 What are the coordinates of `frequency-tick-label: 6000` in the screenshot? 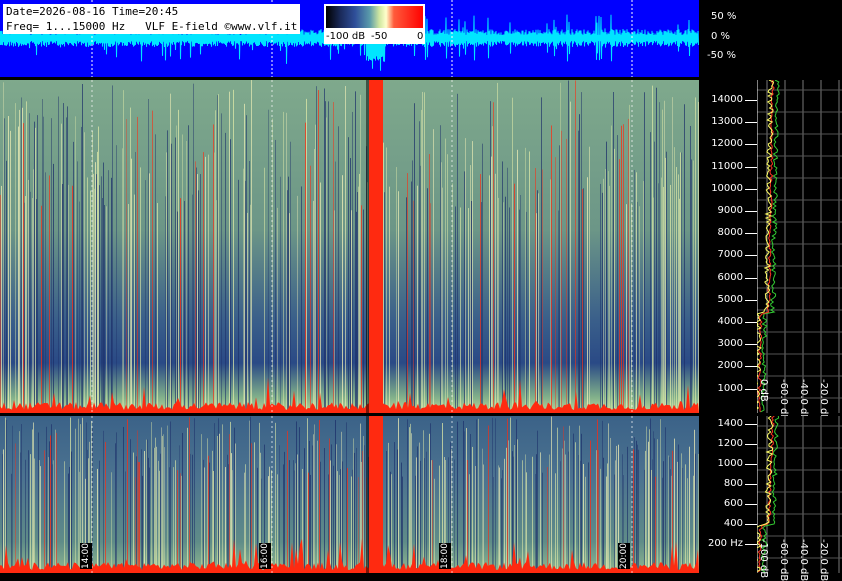 It's located at (730, 277).